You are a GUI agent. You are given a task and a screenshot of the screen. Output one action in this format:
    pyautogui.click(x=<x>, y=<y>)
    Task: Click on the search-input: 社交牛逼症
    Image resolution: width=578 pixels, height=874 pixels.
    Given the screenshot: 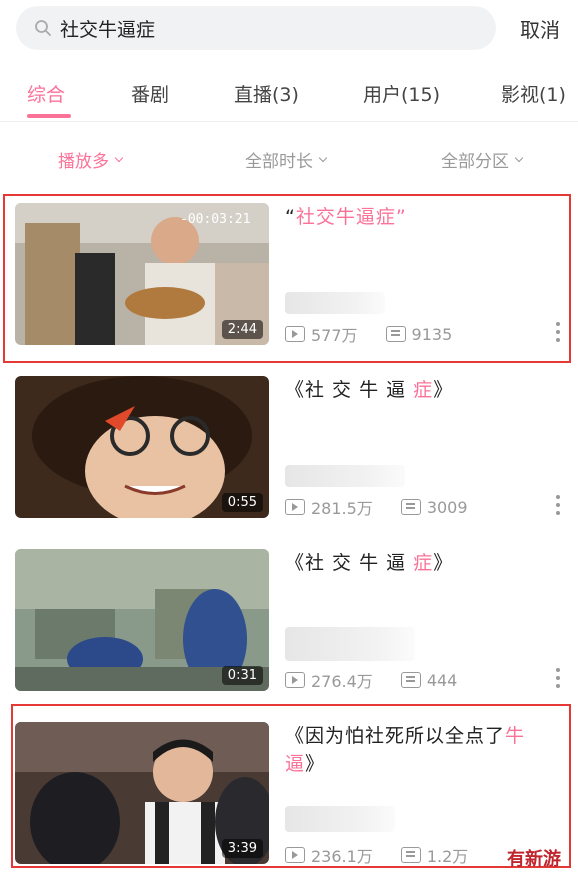 What is the action you would take?
    pyautogui.click(x=256, y=28)
    